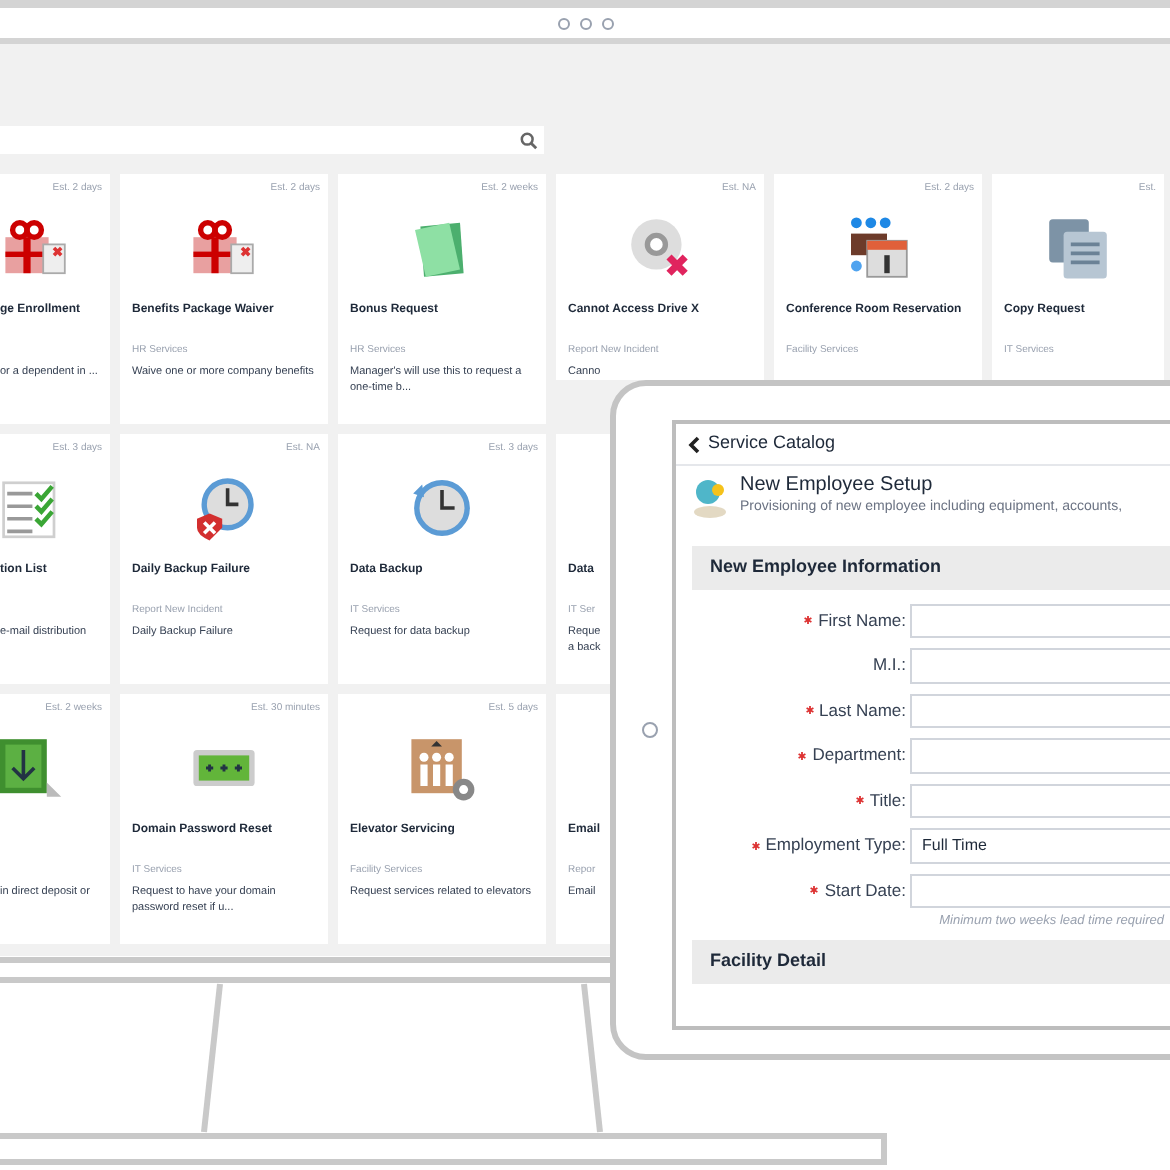 This screenshot has width=1170, height=1170. I want to click on field-label: Start Date:, so click(865, 890).